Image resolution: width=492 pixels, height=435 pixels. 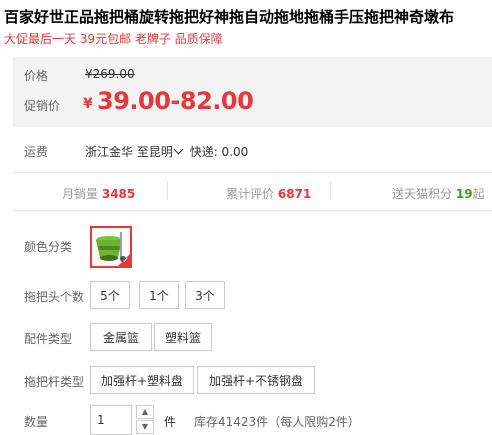 I want to click on color-swatch-selected: ✓, so click(x=111, y=247).